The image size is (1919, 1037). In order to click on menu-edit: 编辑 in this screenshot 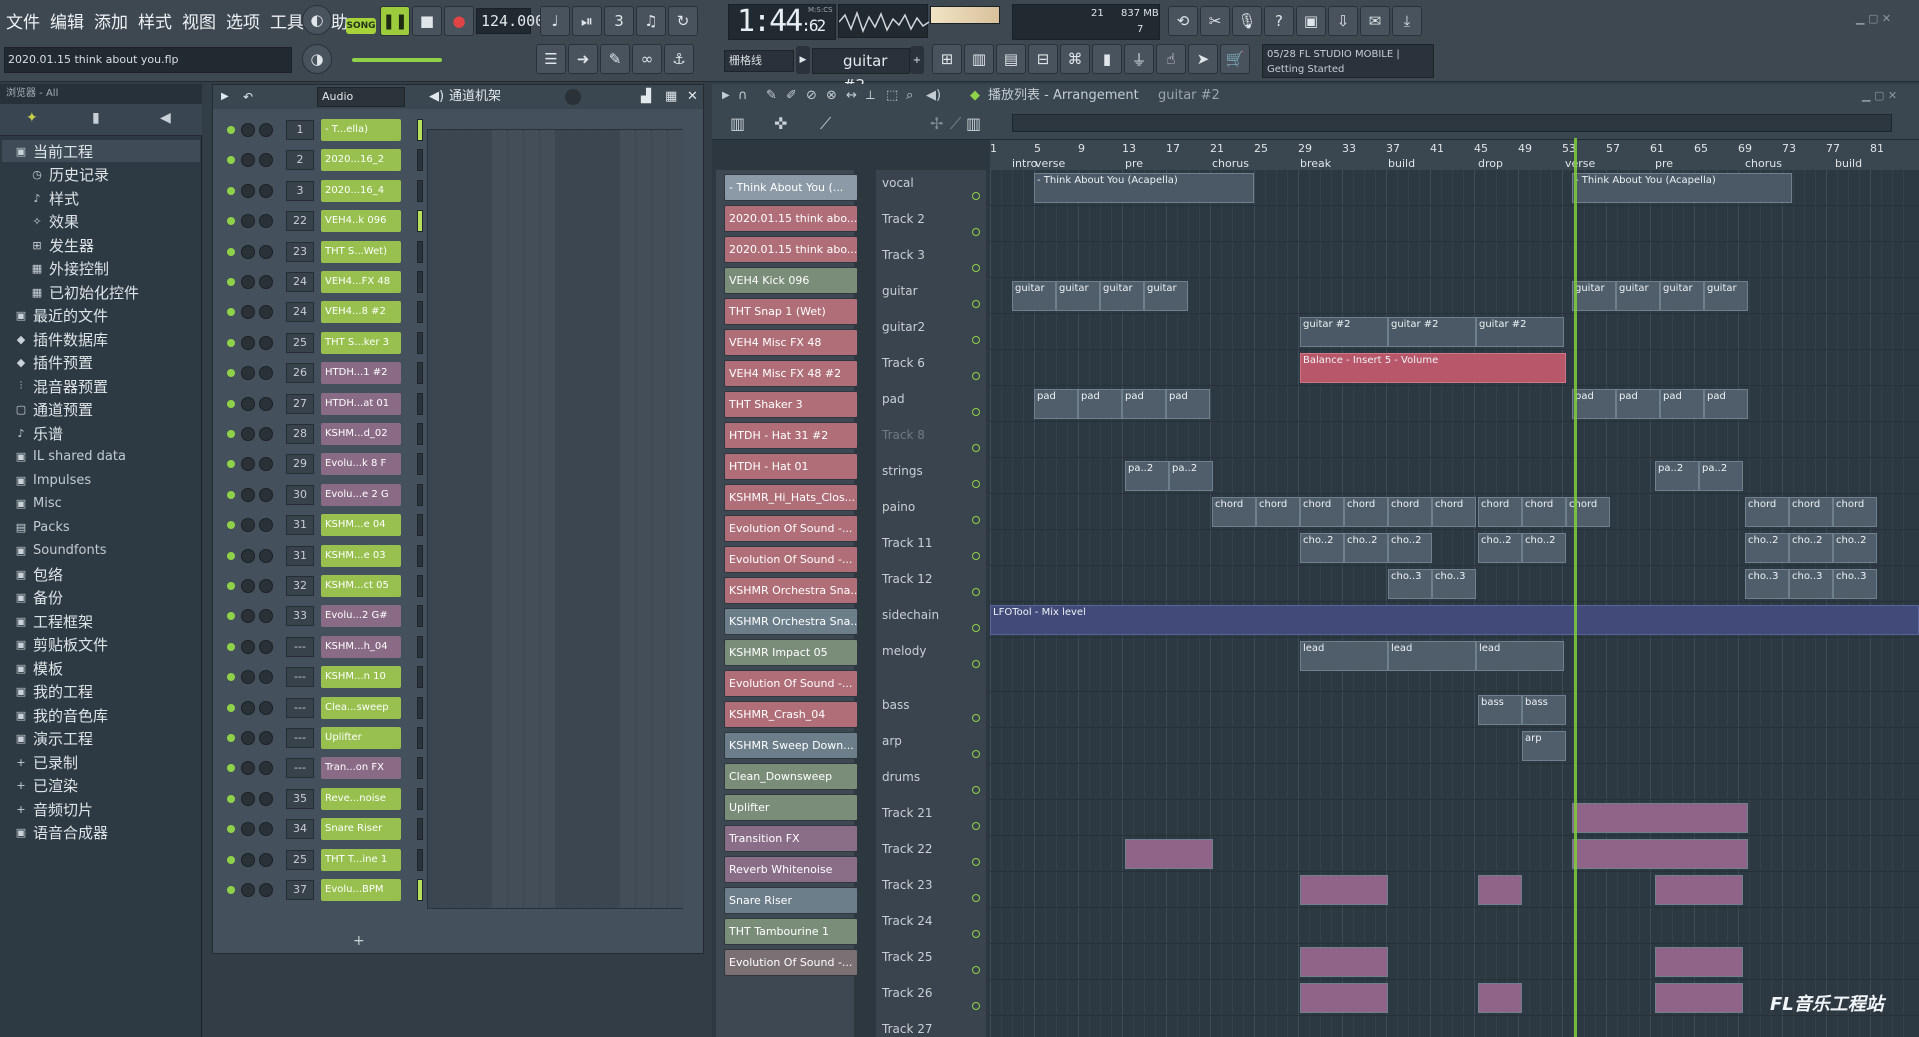, I will do `click(67, 21)`.